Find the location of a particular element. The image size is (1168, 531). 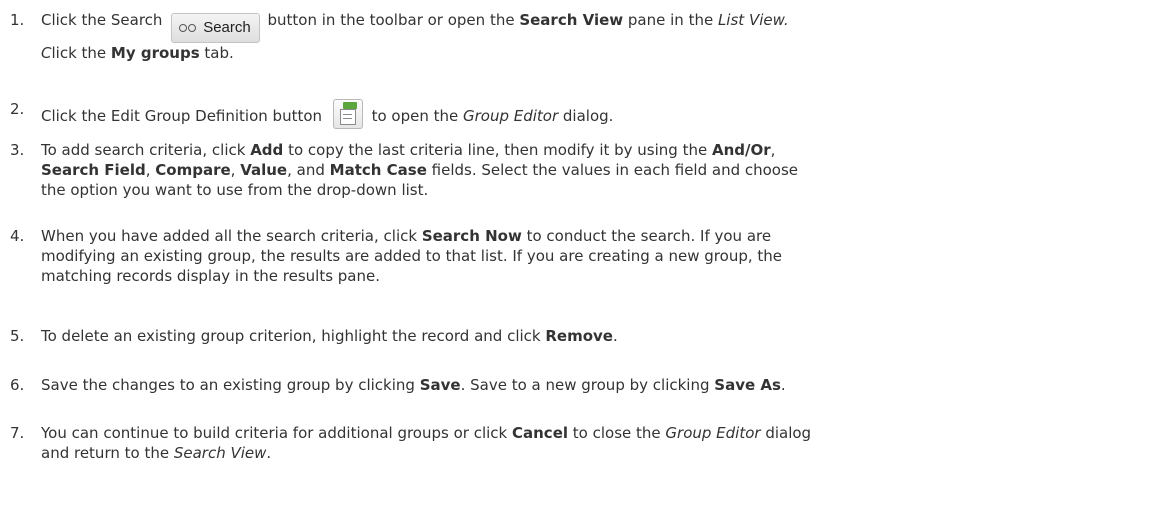

step-text: C is located at coordinates (46, 53).